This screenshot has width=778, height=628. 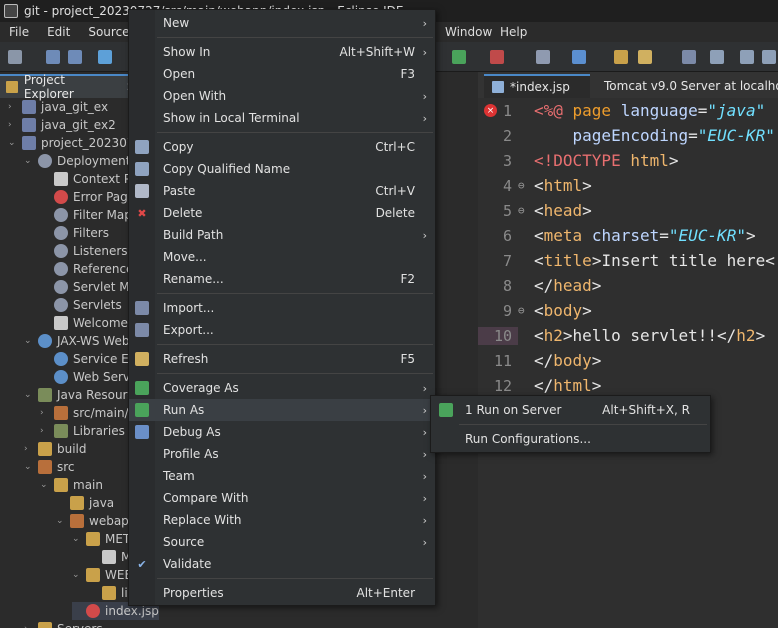 What do you see at coordinates (282, 23) in the screenshot?
I see `menu-item-new: New ›` at bounding box center [282, 23].